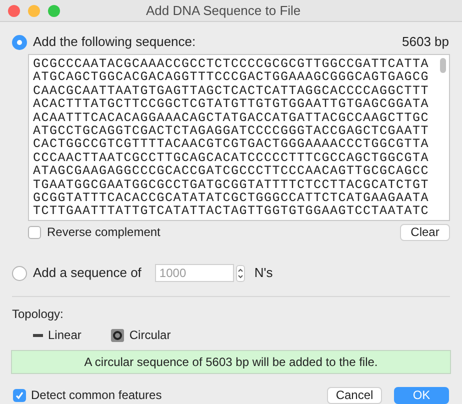 This screenshot has width=462, height=404. I want to click on sequence-length: 5603 bp, so click(425, 42).